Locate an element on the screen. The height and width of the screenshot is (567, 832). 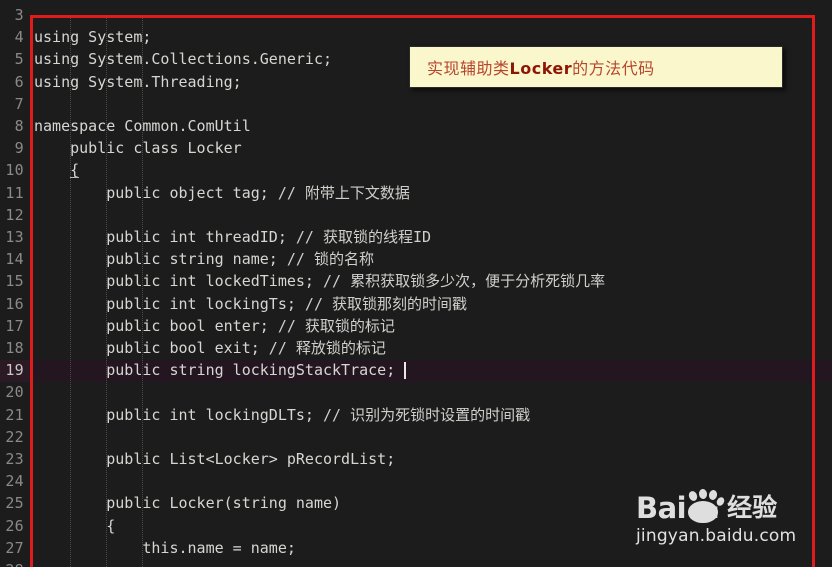
text-caret is located at coordinates (405, 371).